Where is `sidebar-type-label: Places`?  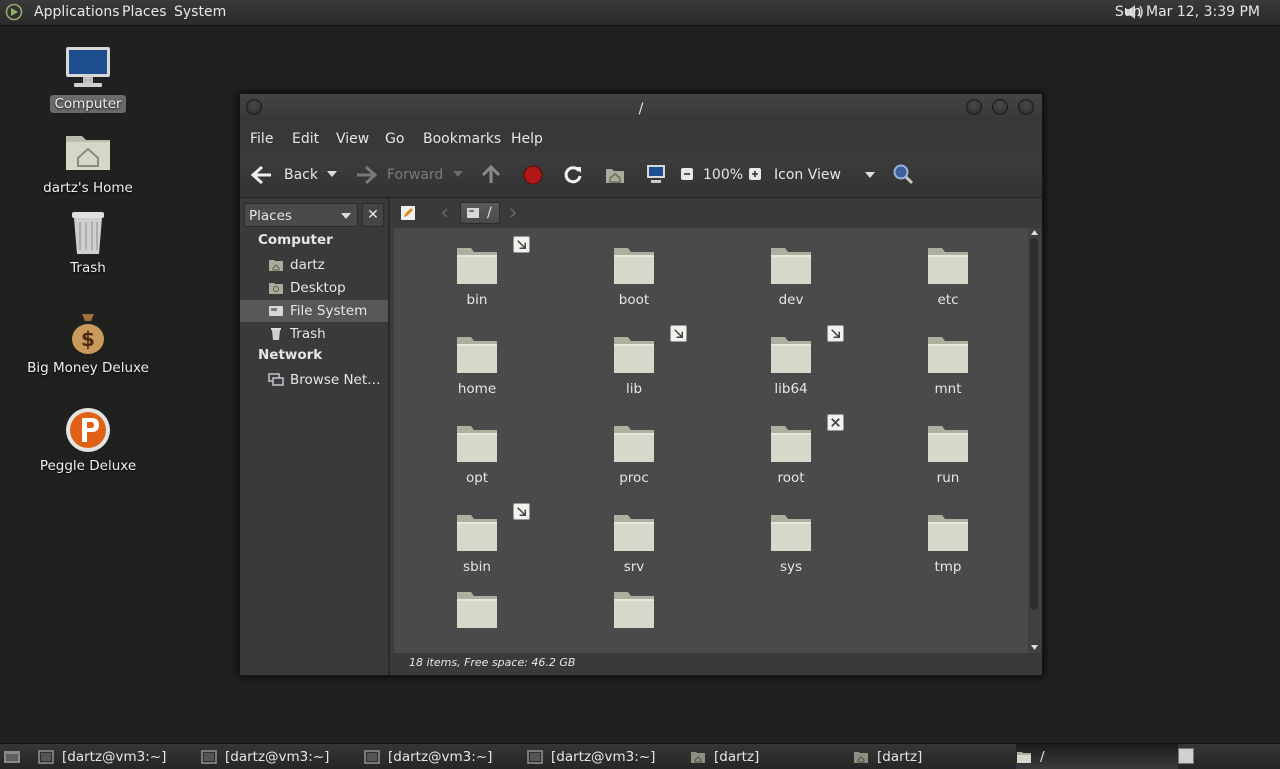
sidebar-type-label: Places is located at coordinates (270, 216).